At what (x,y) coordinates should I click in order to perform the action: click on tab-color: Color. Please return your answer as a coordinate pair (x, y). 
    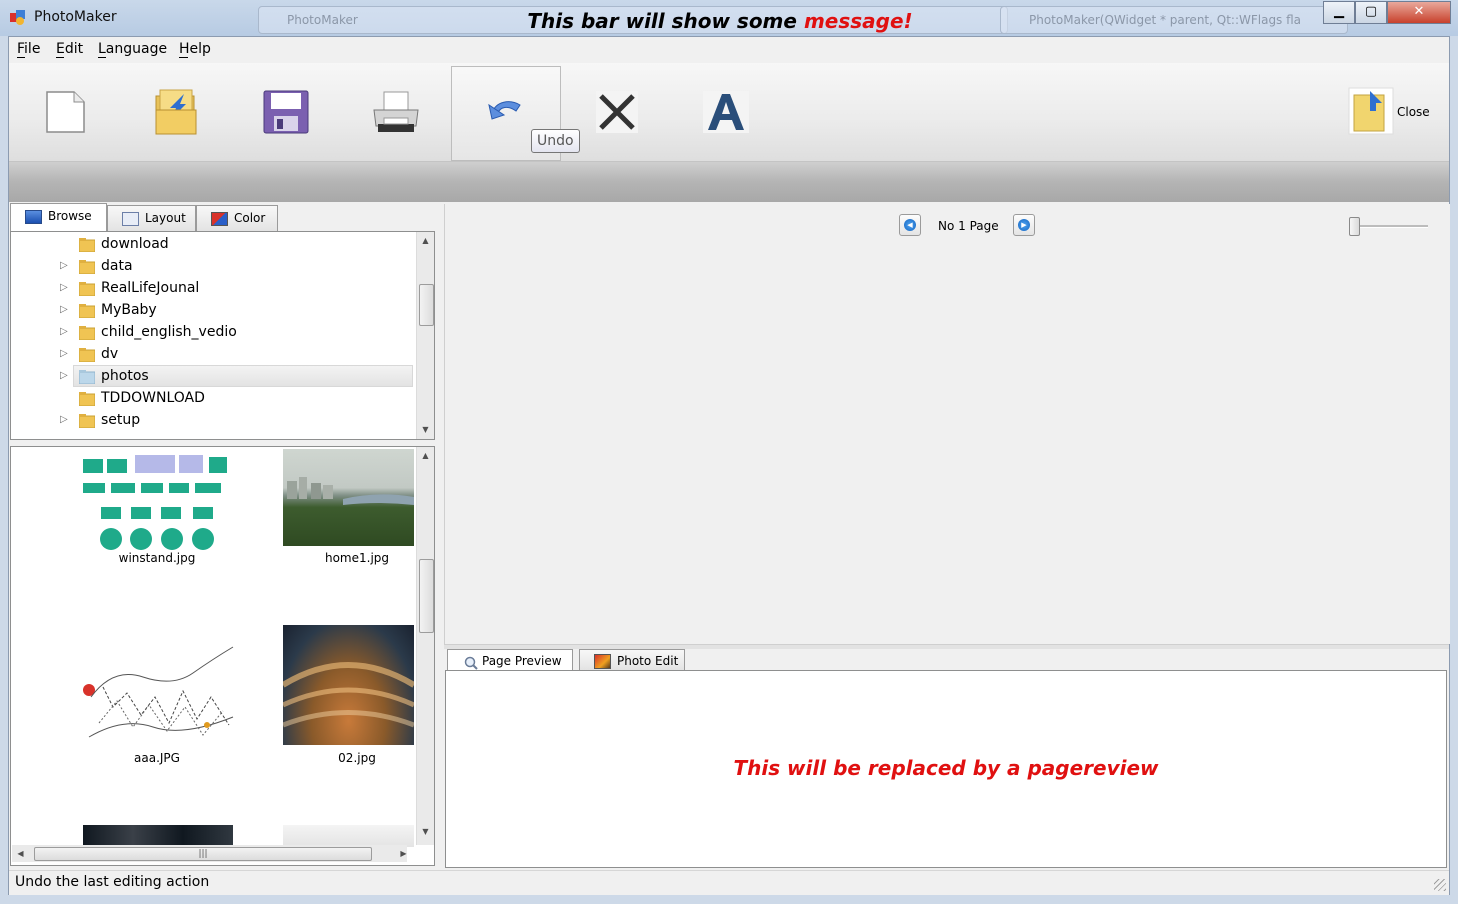
    Looking at the image, I should click on (237, 218).